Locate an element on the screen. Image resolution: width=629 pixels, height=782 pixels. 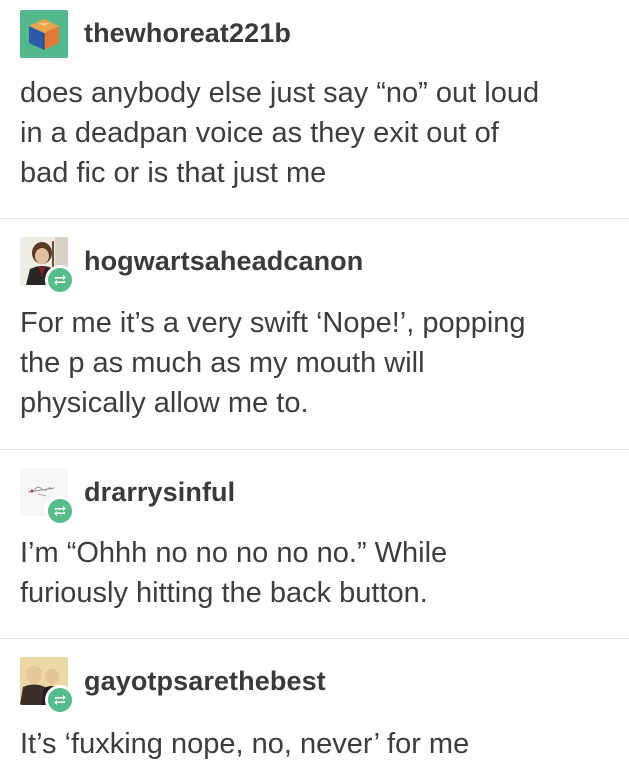
post-body-line: bad fic or is that just me is located at coordinates (173, 173).